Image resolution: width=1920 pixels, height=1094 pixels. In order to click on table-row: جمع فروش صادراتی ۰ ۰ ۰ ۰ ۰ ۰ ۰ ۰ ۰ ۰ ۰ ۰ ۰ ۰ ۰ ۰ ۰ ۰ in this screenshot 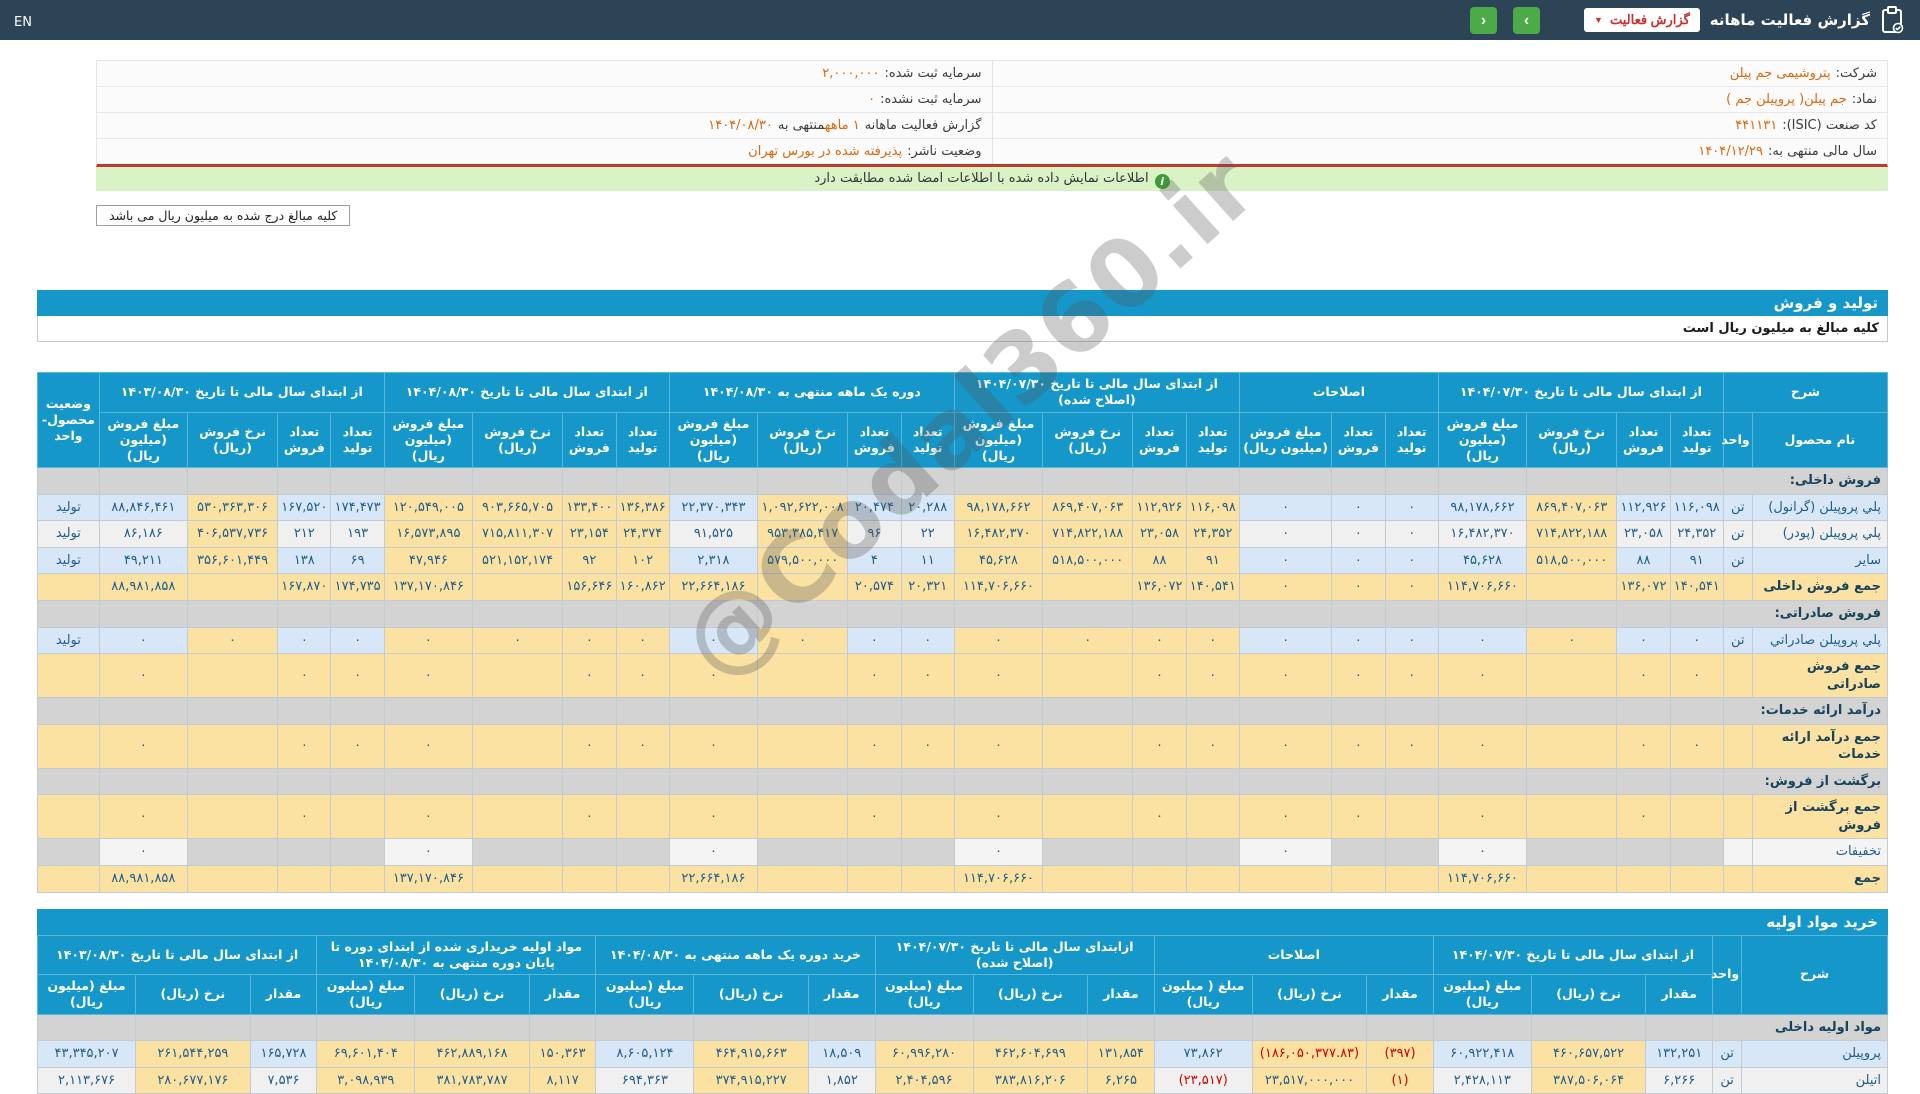, I will do `click(963, 676)`.